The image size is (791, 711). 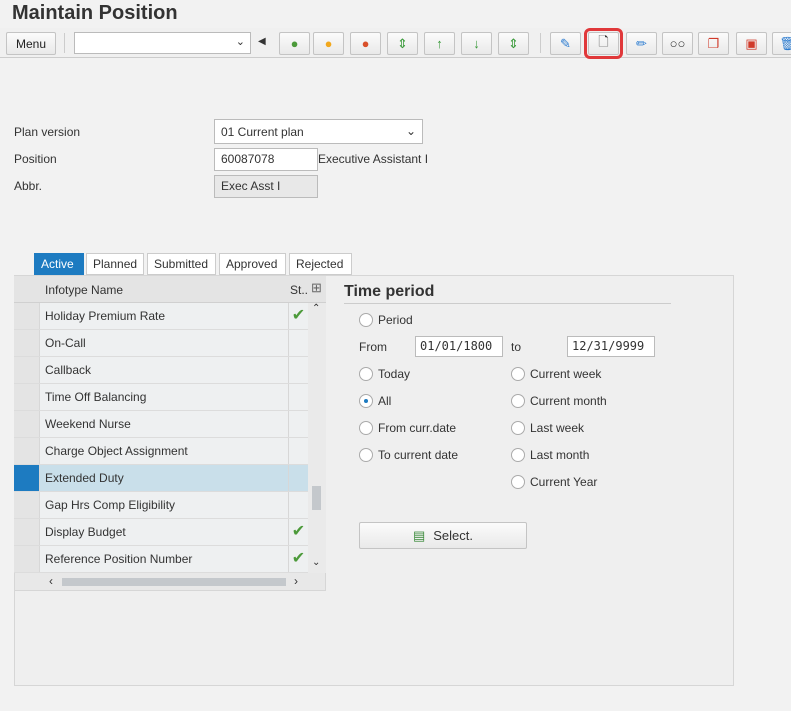 What do you see at coordinates (162, 43) in the screenshot?
I see `command-field: ⌄` at bounding box center [162, 43].